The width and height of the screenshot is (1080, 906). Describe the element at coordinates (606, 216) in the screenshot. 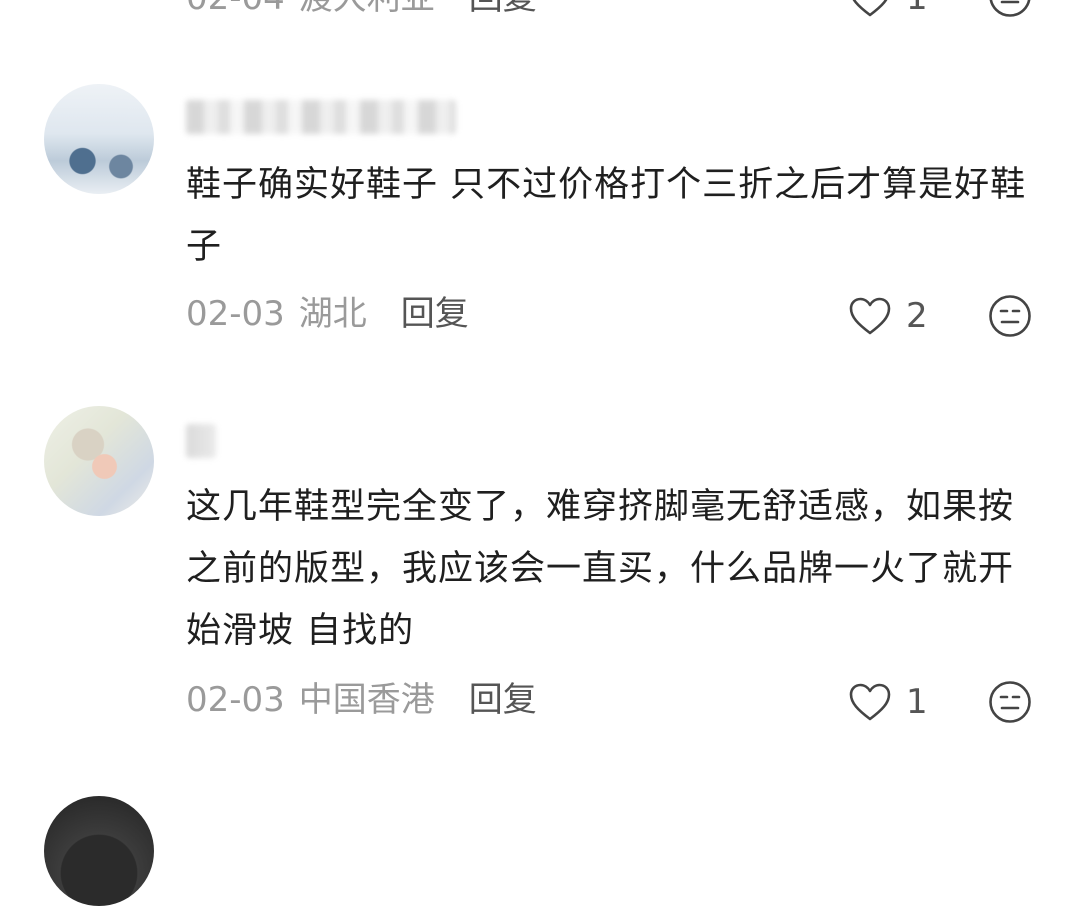

I see `comment-text: 鞋子确实好鞋子 只不过价格打个三折之后才算是好鞋子` at that location.